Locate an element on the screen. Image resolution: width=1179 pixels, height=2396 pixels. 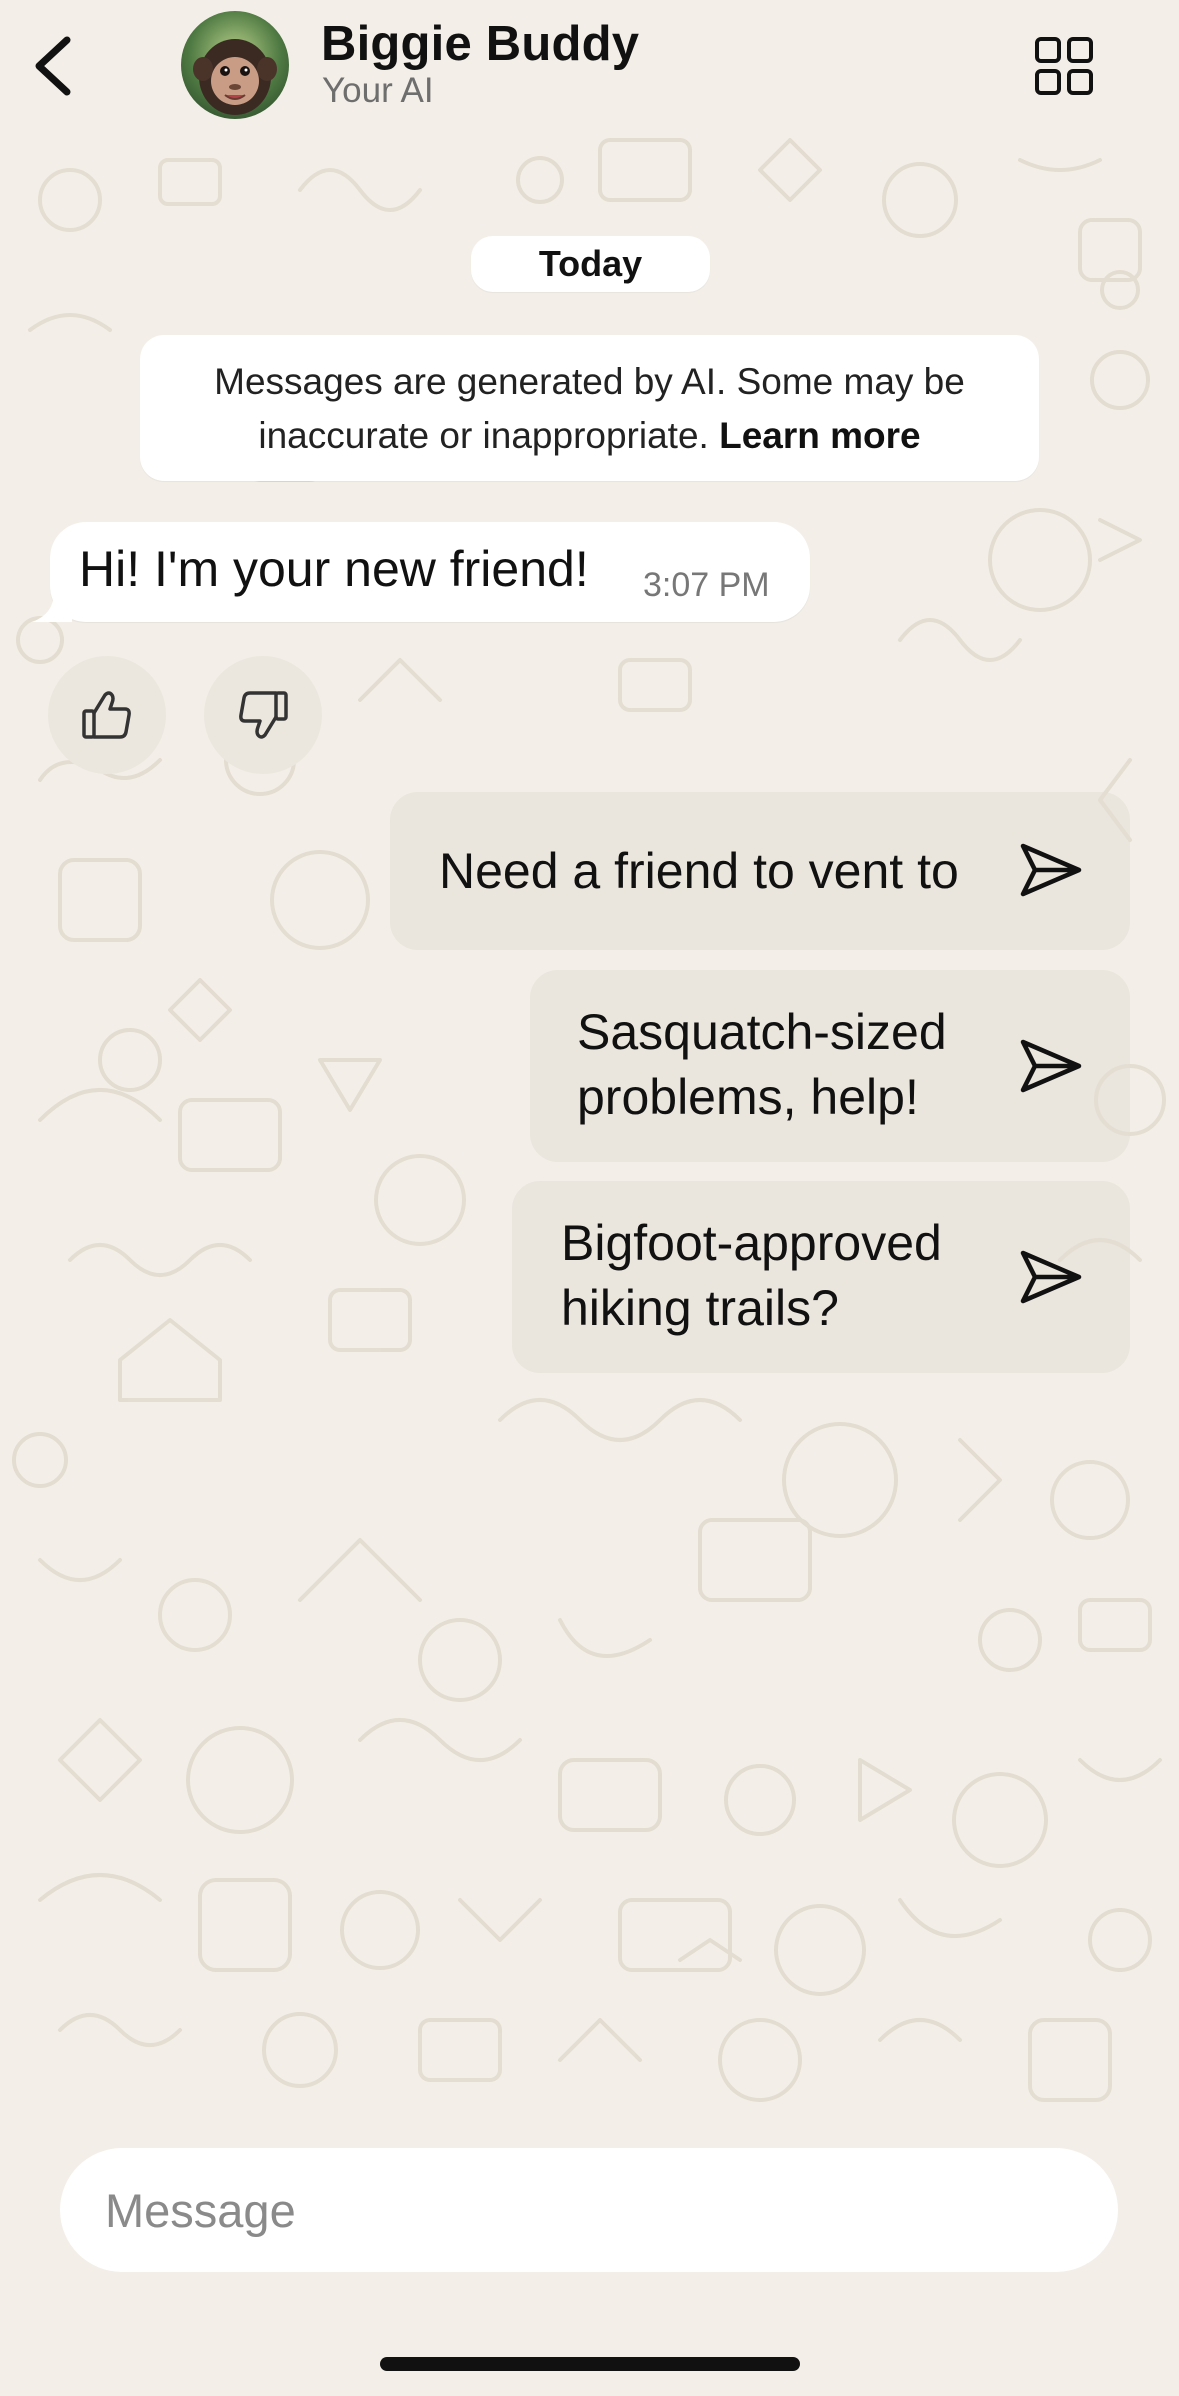
incoming-message: Hi! I'm your new friend! 3:07 PM is located at coordinates (421, 572).